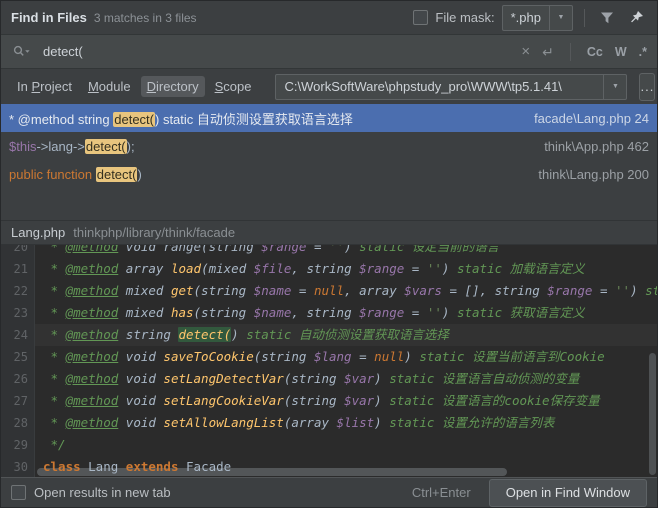 The width and height of the screenshot is (658, 508). Describe the element at coordinates (49, 17) in the screenshot. I see `dialog-title: Find in Files` at that location.